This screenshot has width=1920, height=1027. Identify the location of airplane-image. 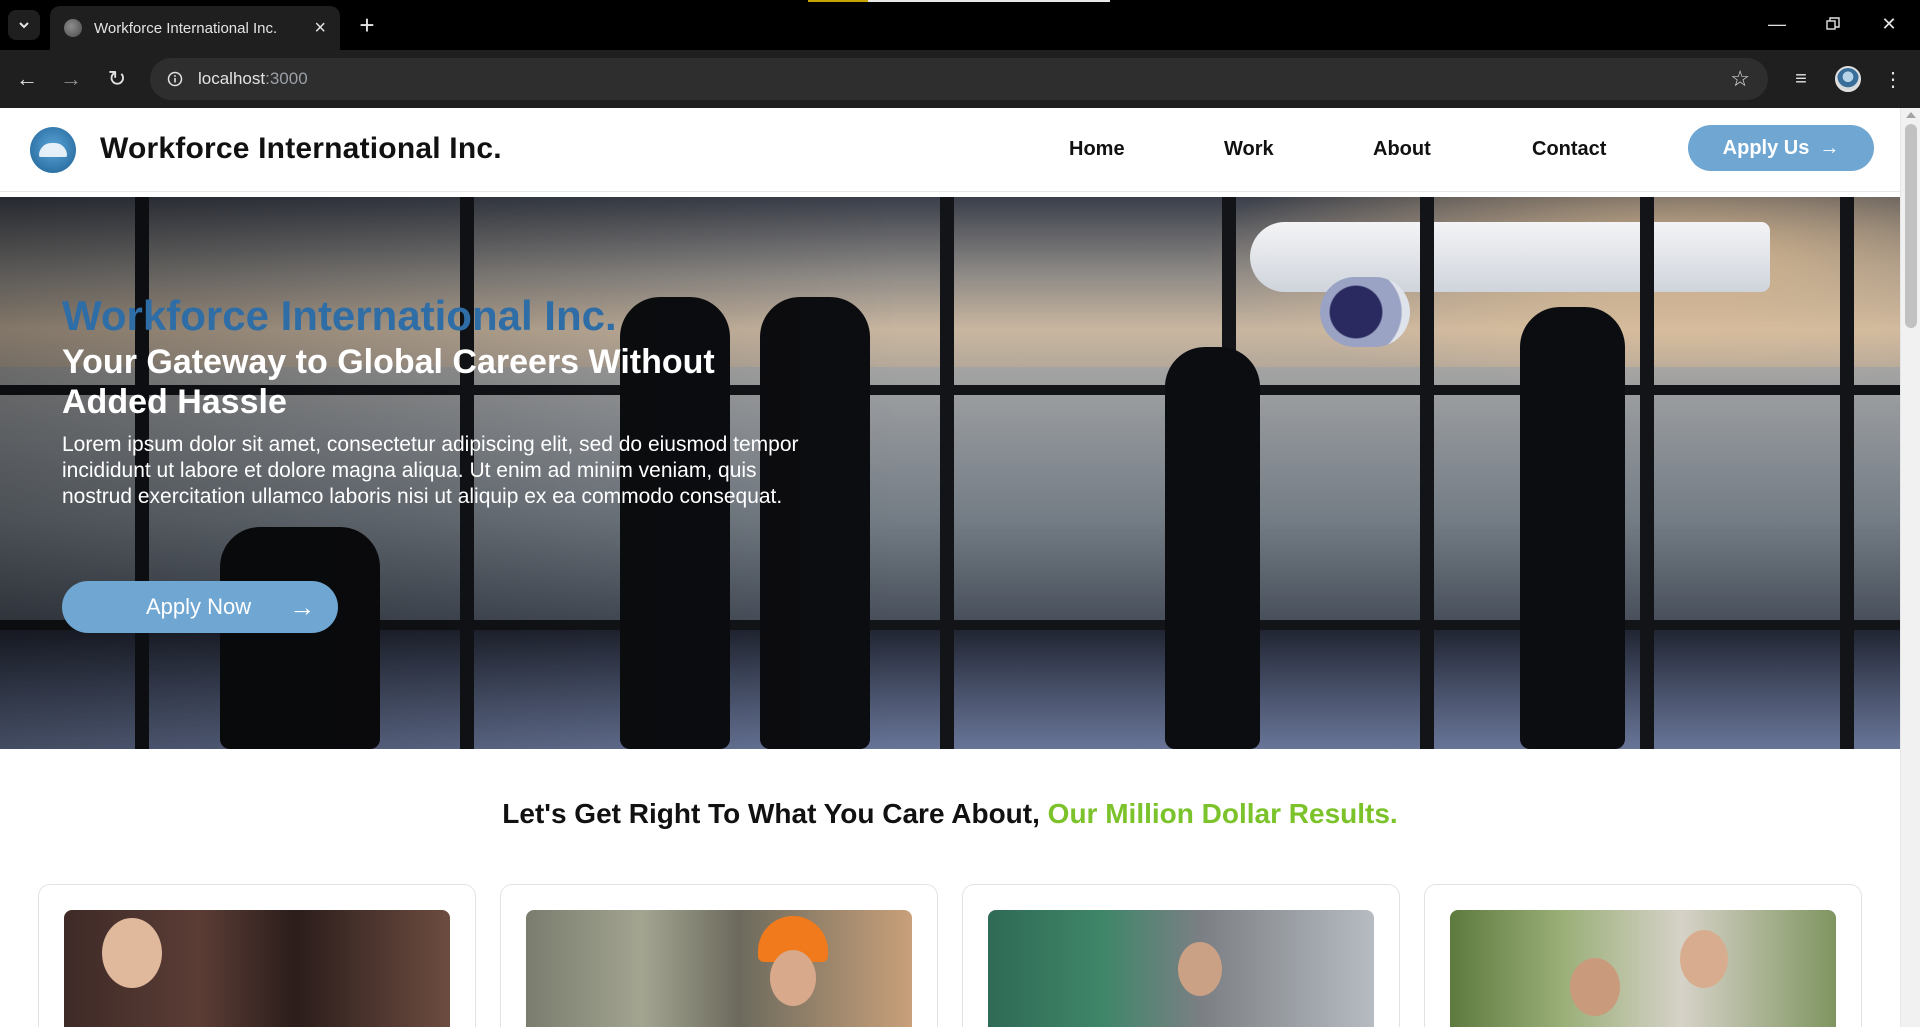
(1510, 257).